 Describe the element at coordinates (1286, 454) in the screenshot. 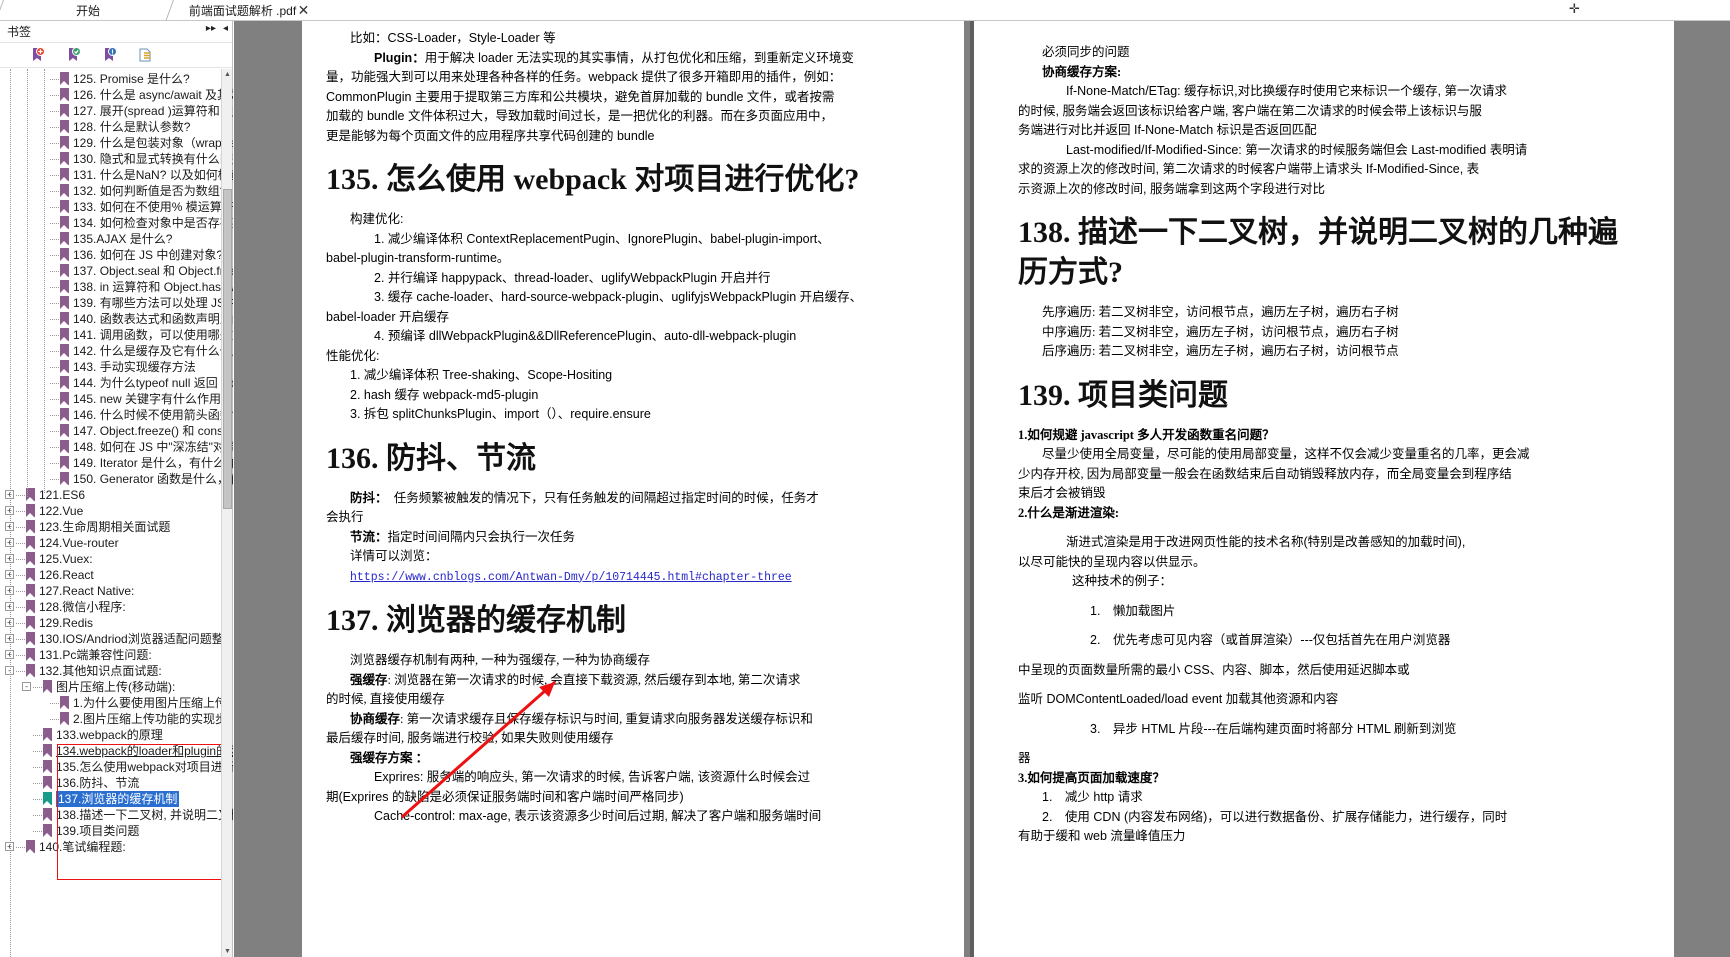

I see `text-run: 尽量少使用全局变量，尽可能的使用局部变量，这样不仅会减少变量重名的几率，更会减` at that location.